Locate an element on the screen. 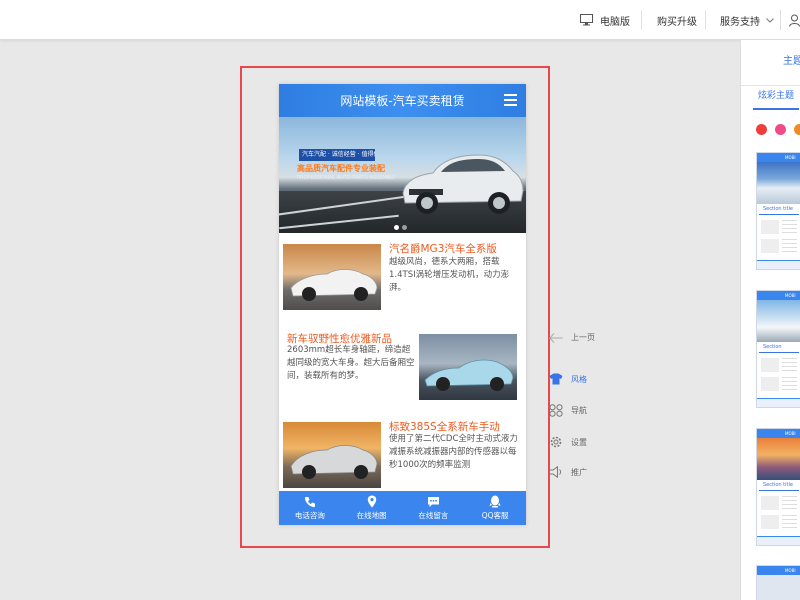 The image size is (800, 600). footer-label: 在线地图 is located at coordinates (371, 515).